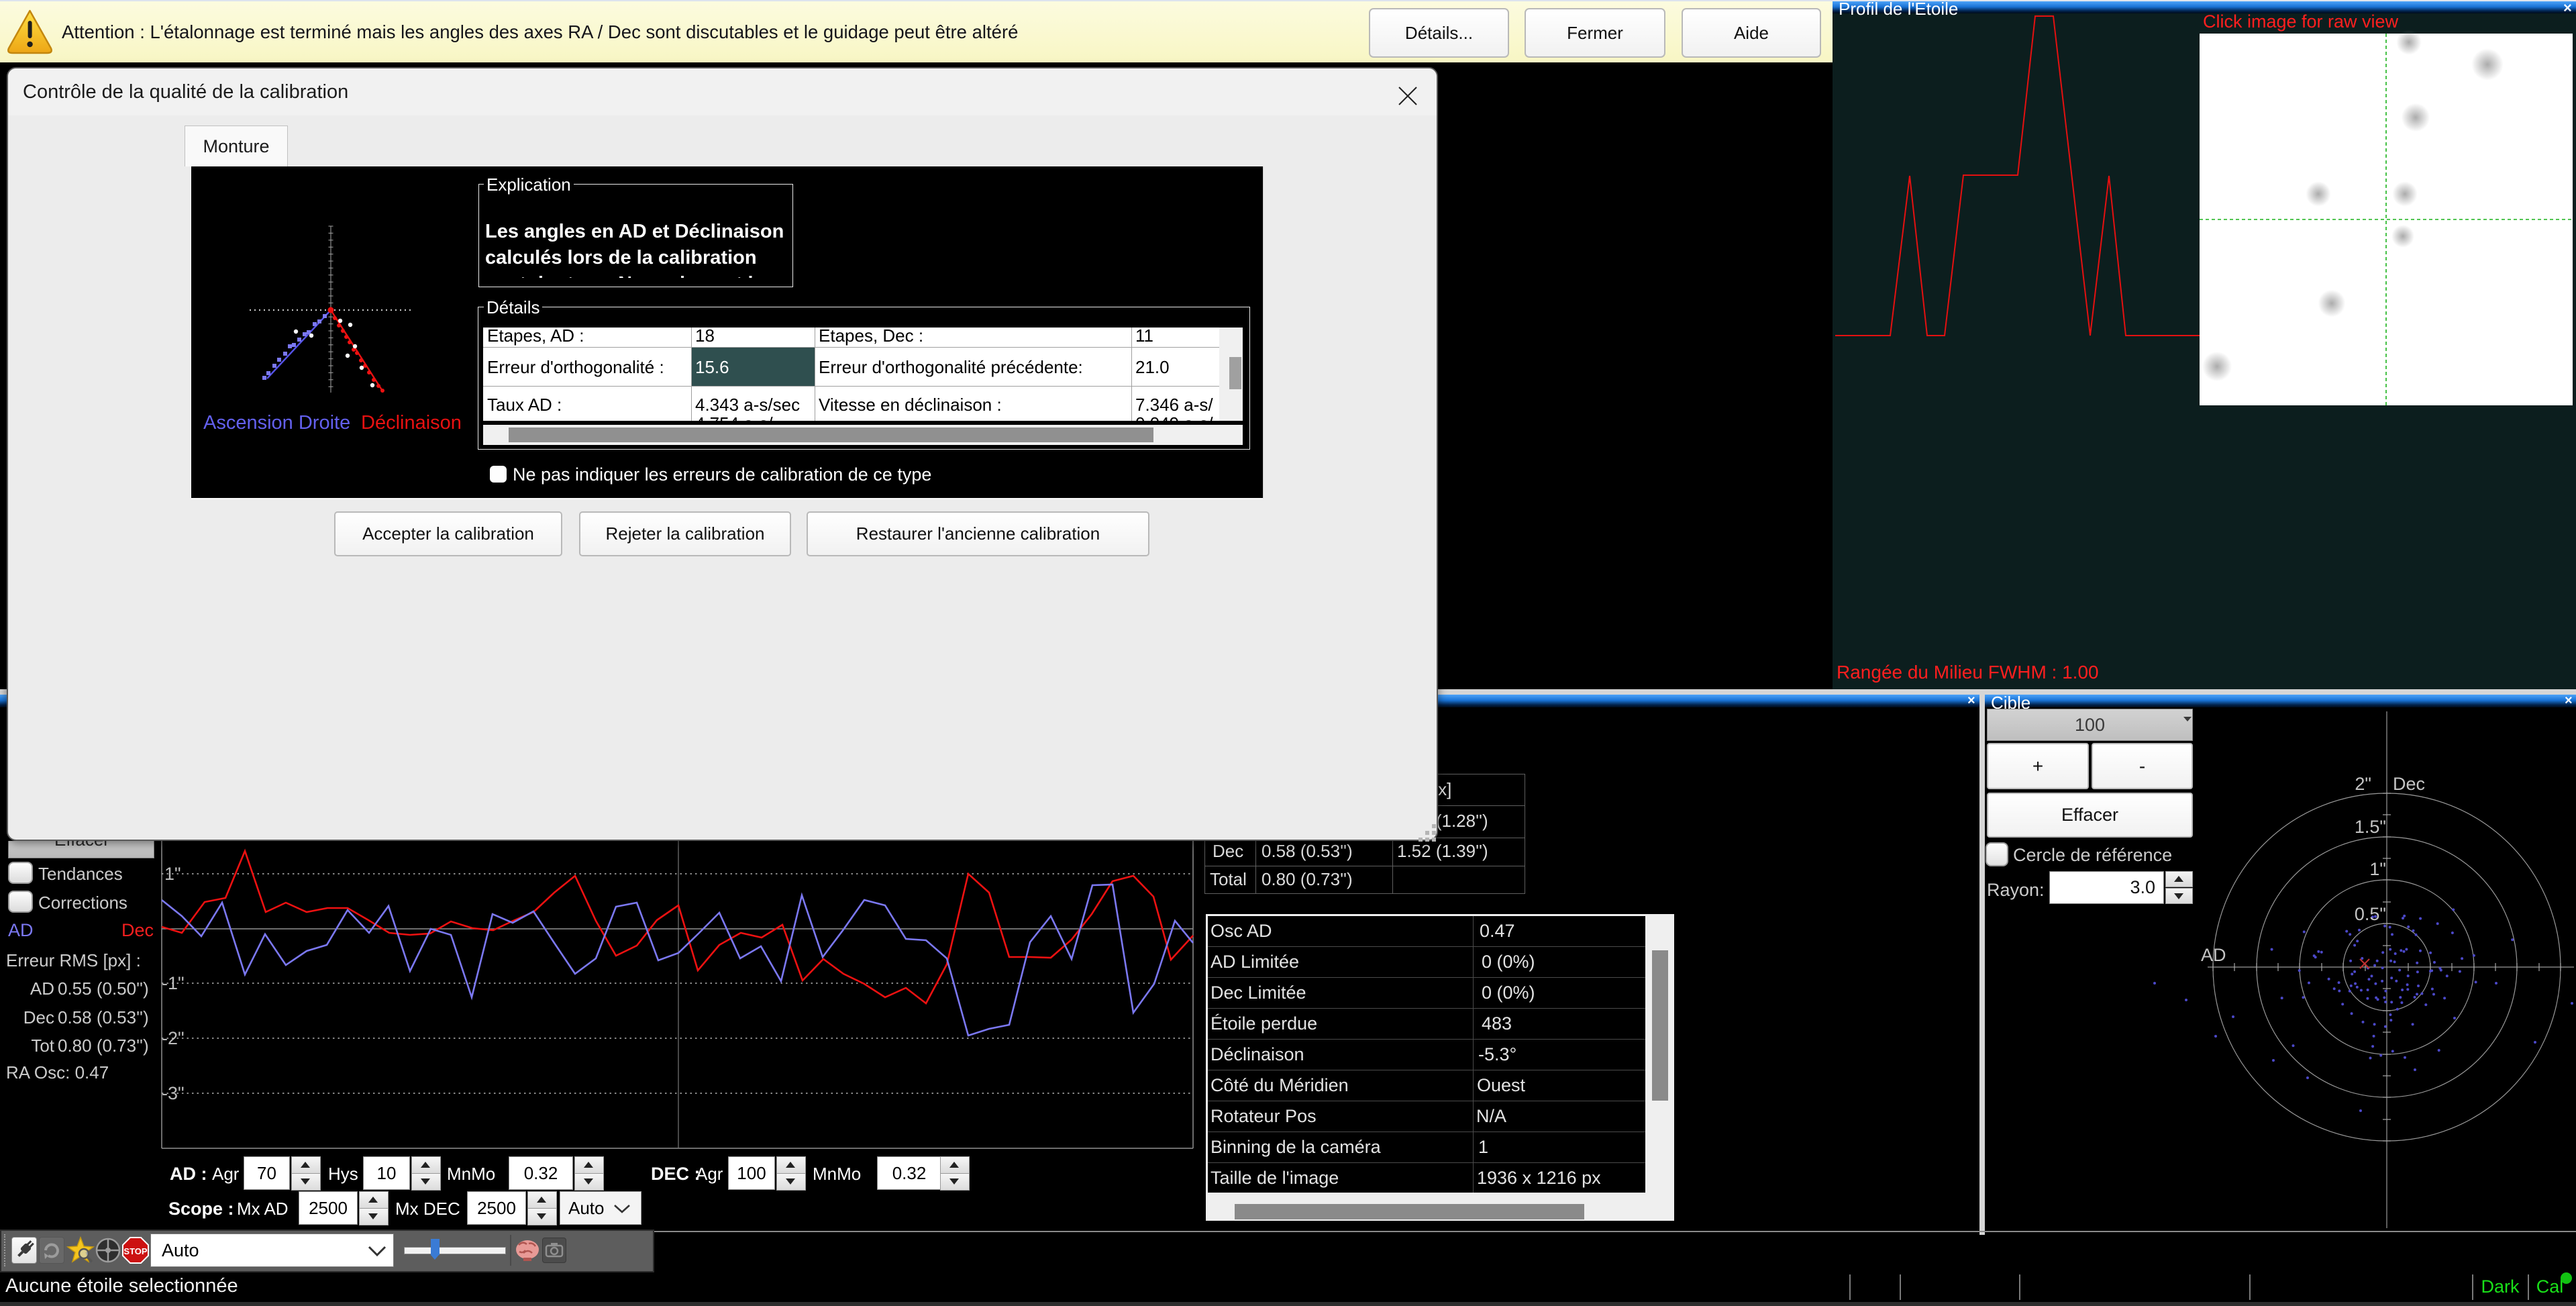 The width and height of the screenshot is (2576, 1306). I want to click on svg-text: STOP, so click(135, 1251).